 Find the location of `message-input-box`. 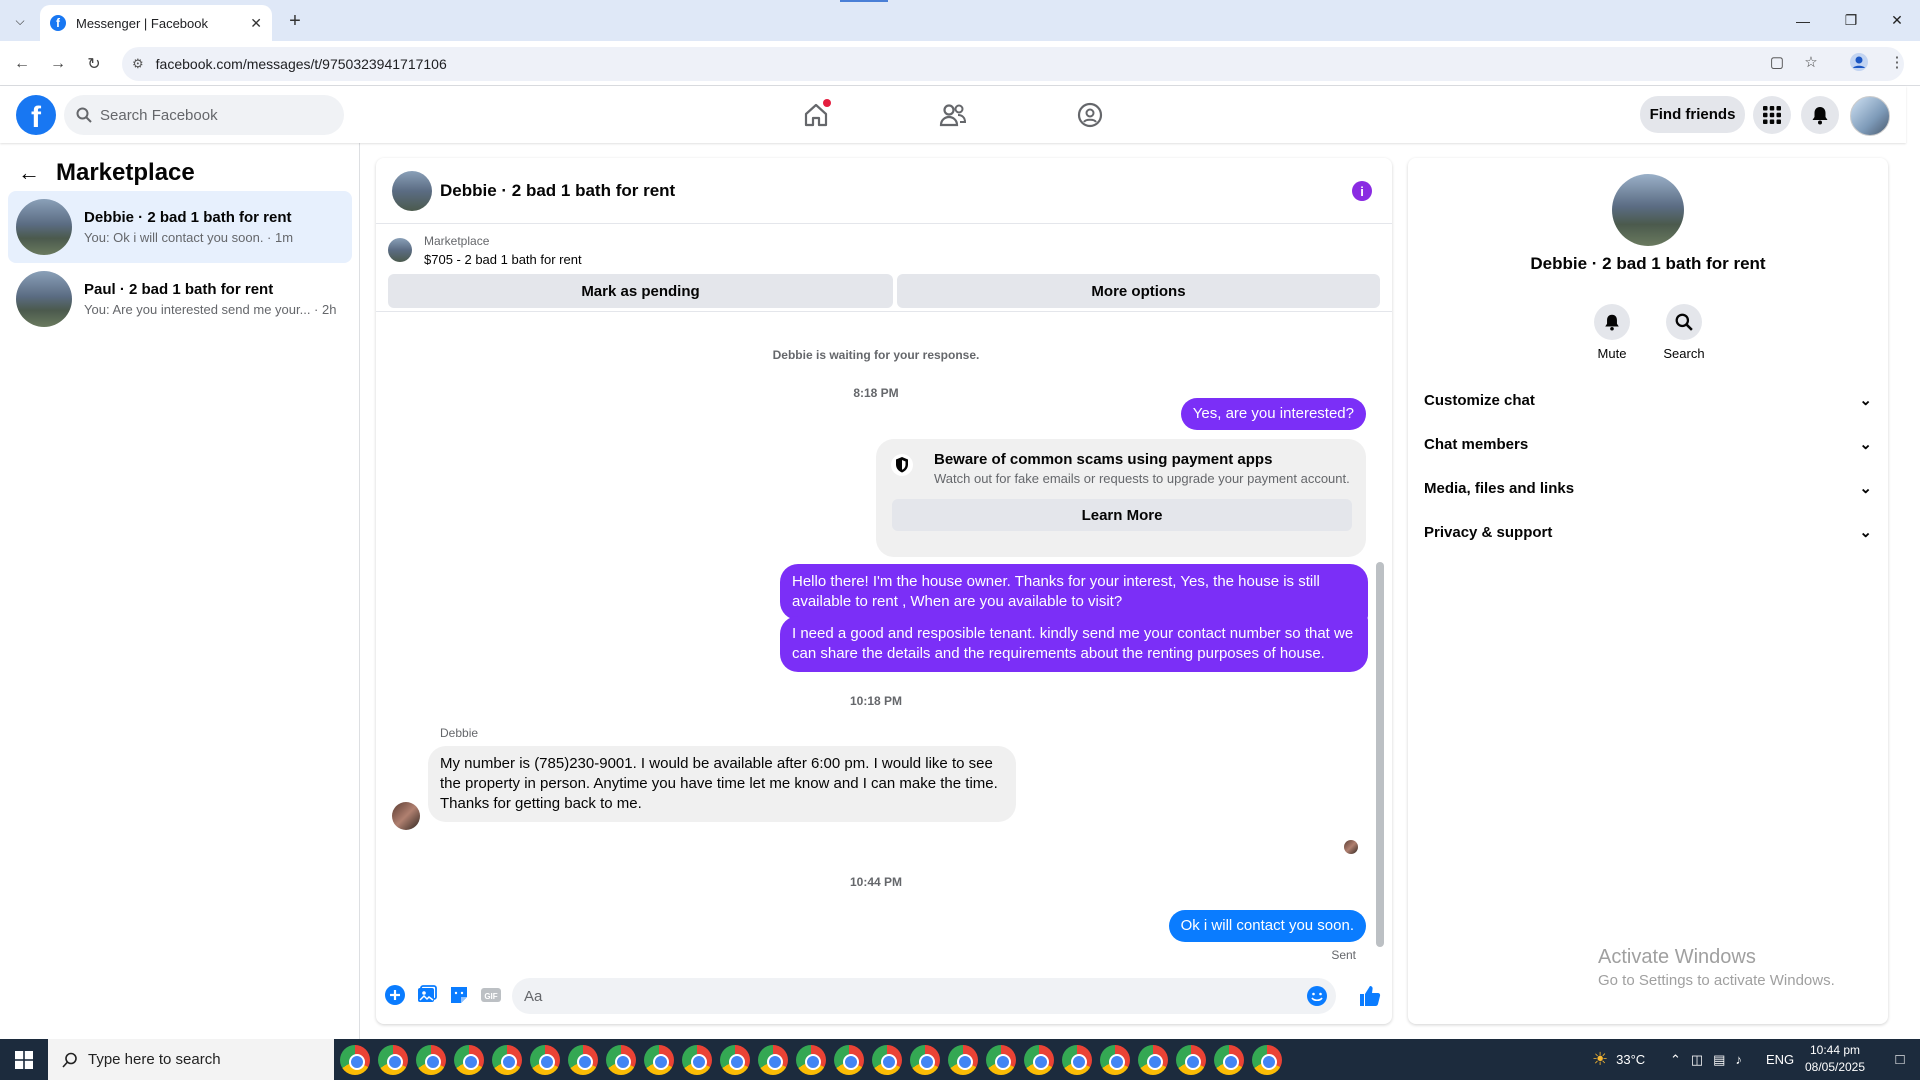

message-input-box is located at coordinates (924, 996).